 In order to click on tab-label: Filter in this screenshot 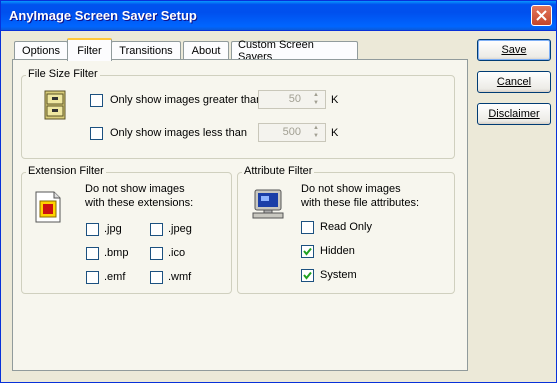, I will do `click(89, 50)`.